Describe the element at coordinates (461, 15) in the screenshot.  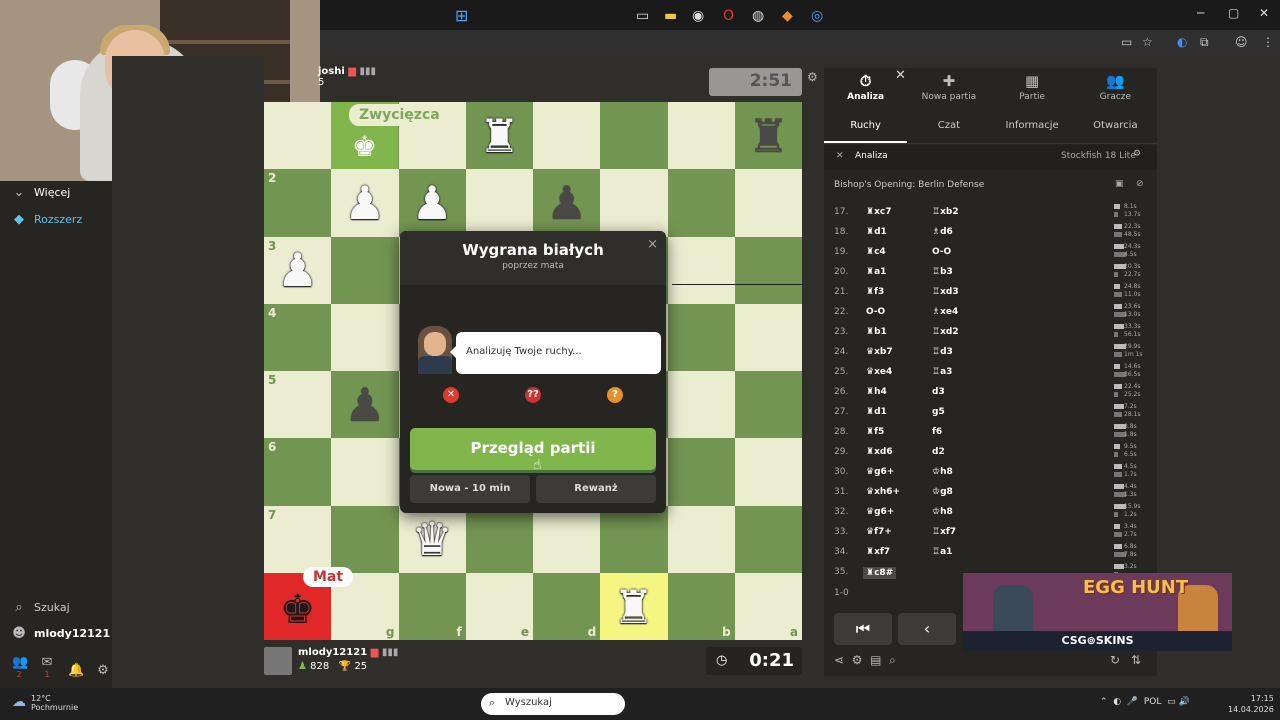
I see `windows-start-icon: ⊞` at that location.